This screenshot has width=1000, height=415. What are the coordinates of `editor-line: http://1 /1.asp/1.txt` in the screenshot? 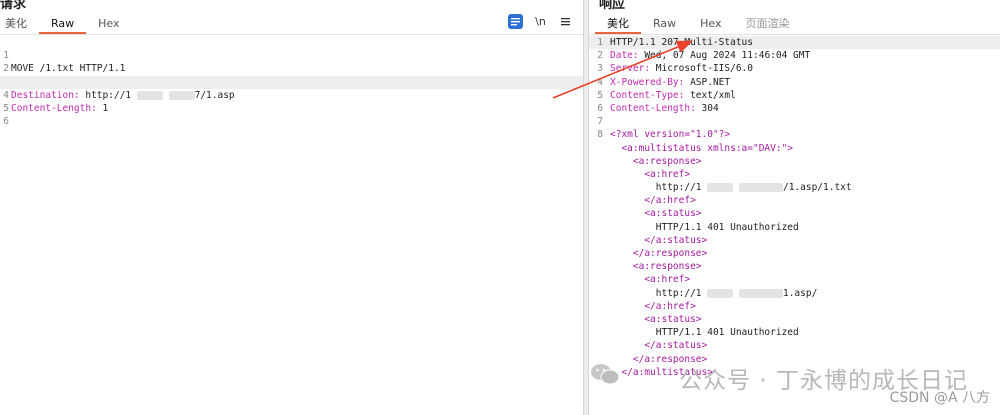 It's located at (794, 187).